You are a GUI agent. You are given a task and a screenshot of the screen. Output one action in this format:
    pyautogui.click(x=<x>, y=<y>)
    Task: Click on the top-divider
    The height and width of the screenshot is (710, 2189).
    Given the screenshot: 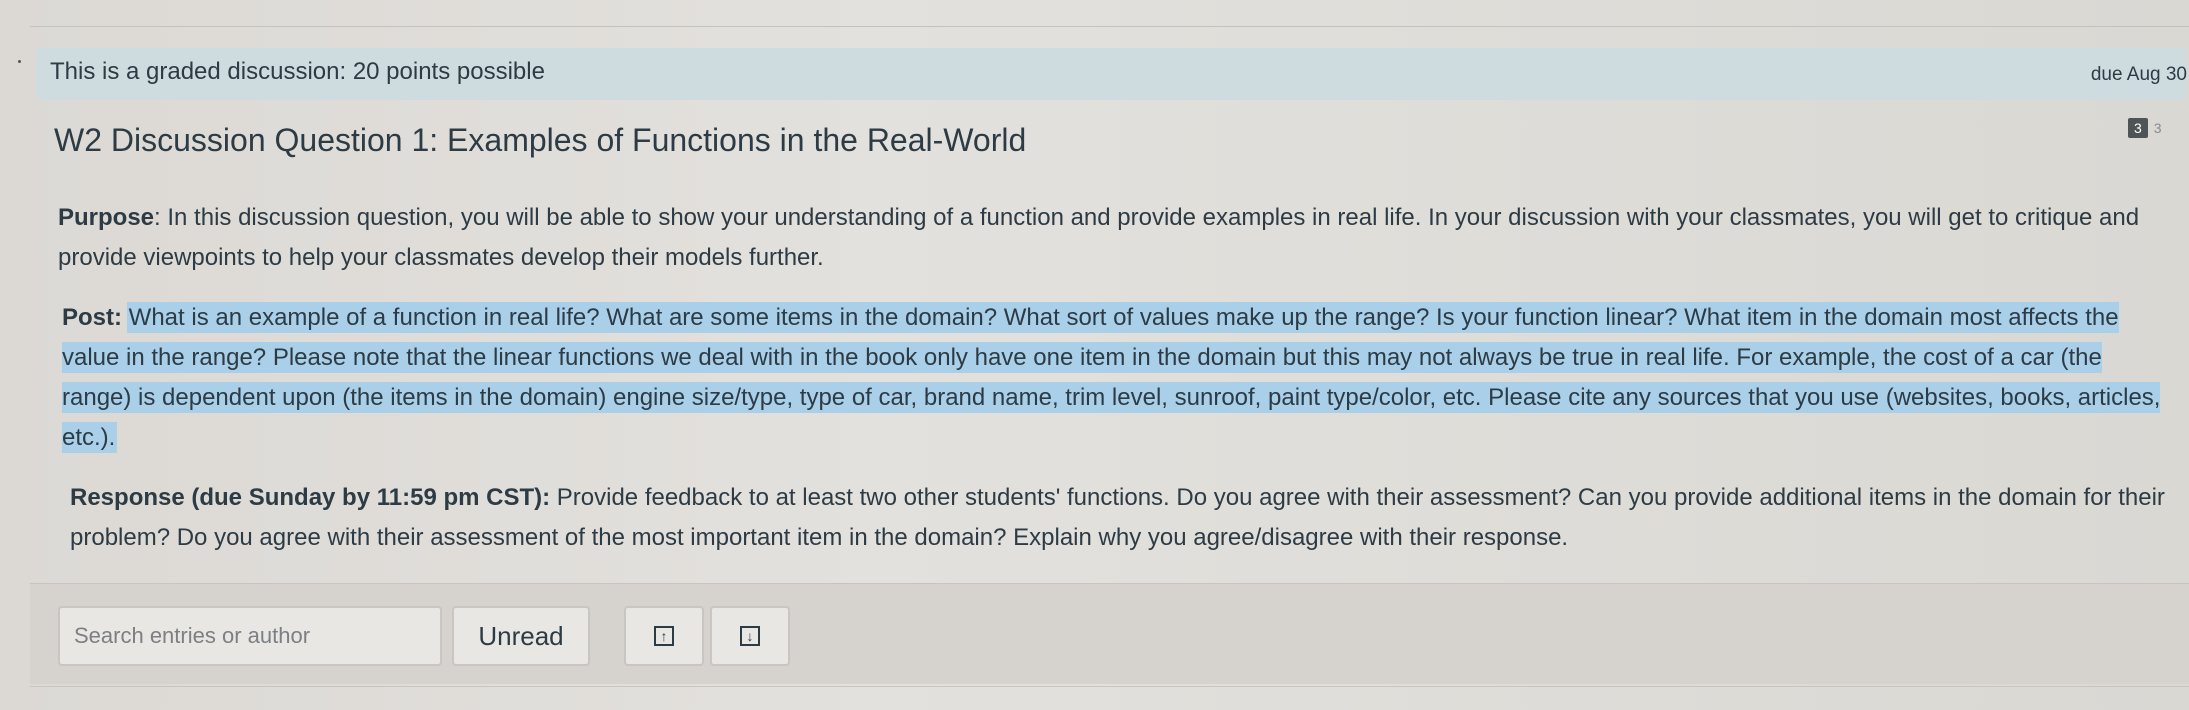 What is the action you would take?
    pyautogui.click(x=1109, y=26)
    